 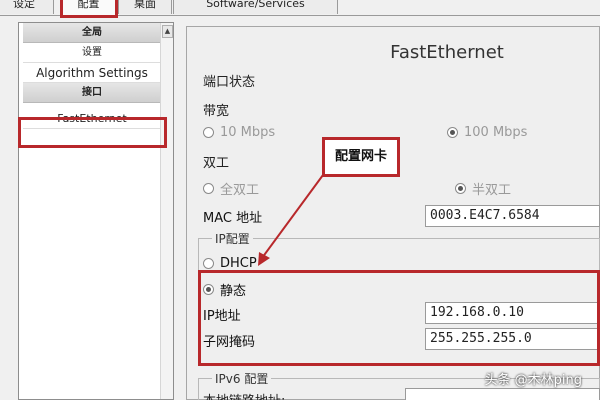 I want to click on scroll-up-icon: ▲, so click(x=167, y=31).